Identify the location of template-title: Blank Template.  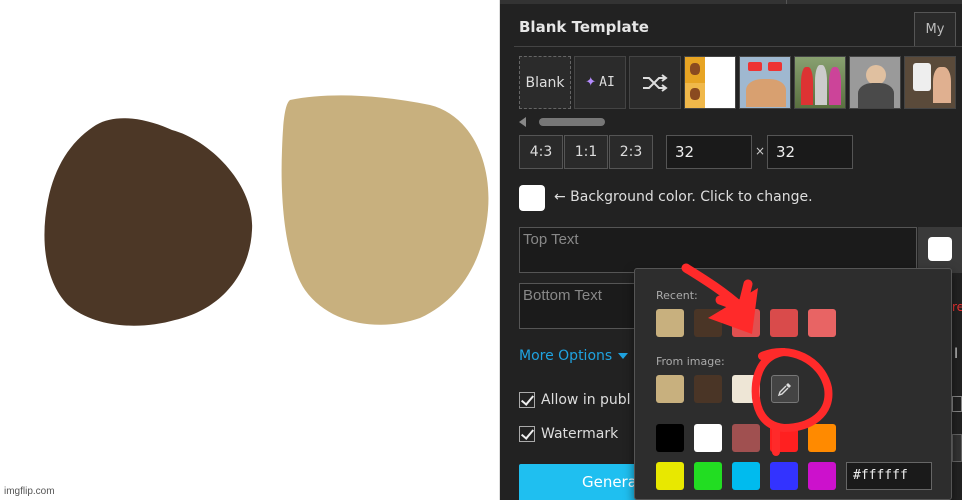
(584, 27).